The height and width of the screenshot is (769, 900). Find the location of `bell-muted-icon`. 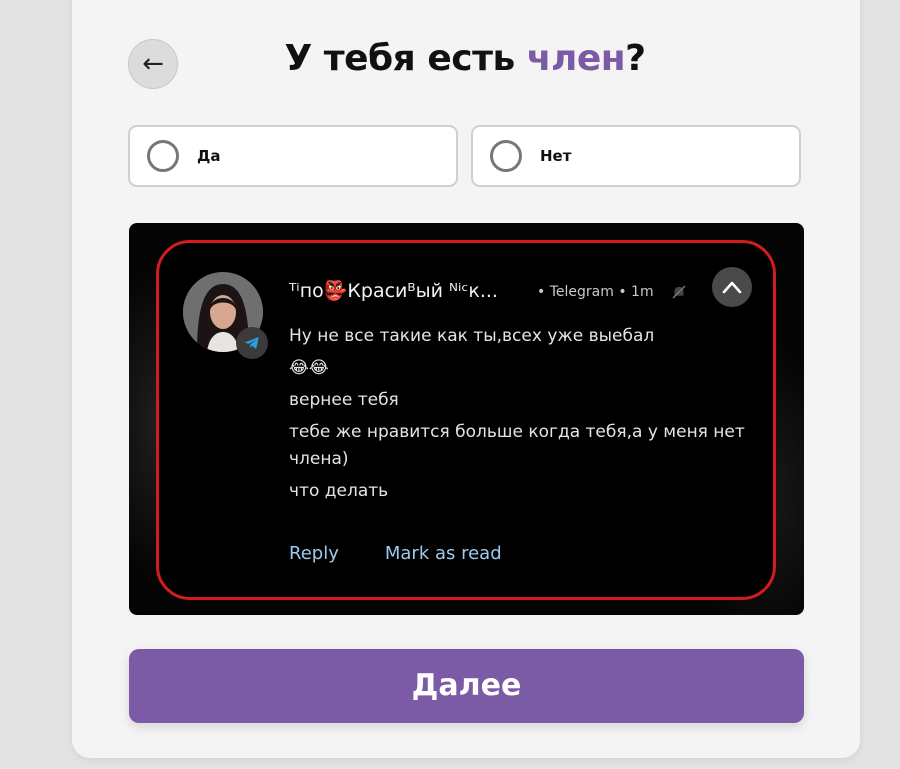

bell-muted-icon is located at coordinates (679, 292).